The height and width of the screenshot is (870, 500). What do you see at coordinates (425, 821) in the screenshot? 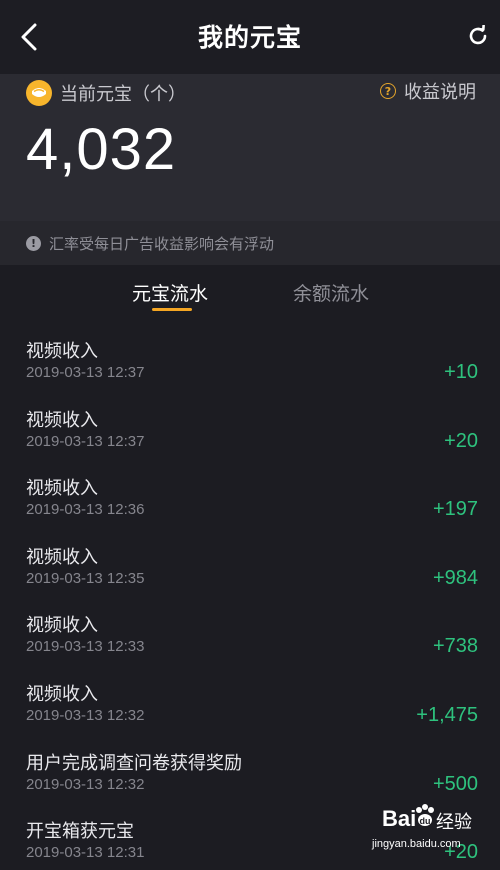
I see `svg-text: du` at bounding box center [425, 821].